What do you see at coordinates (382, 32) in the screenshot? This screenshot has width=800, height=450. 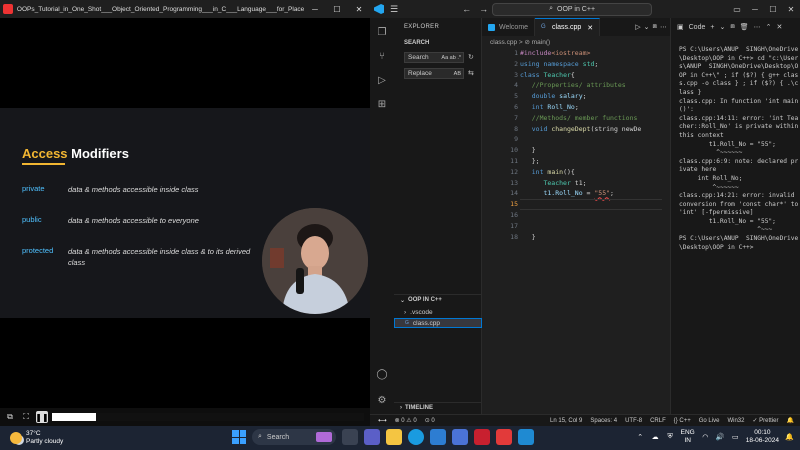 I see `explorer-icon: ❐` at bounding box center [382, 32].